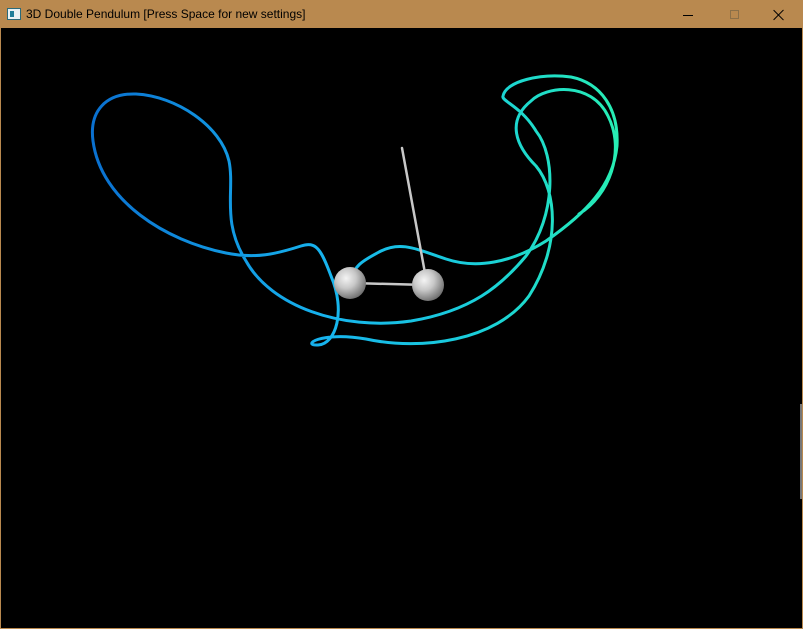 The height and width of the screenshot is (629, 803). I want to click on close-icon, so click(779, 15).